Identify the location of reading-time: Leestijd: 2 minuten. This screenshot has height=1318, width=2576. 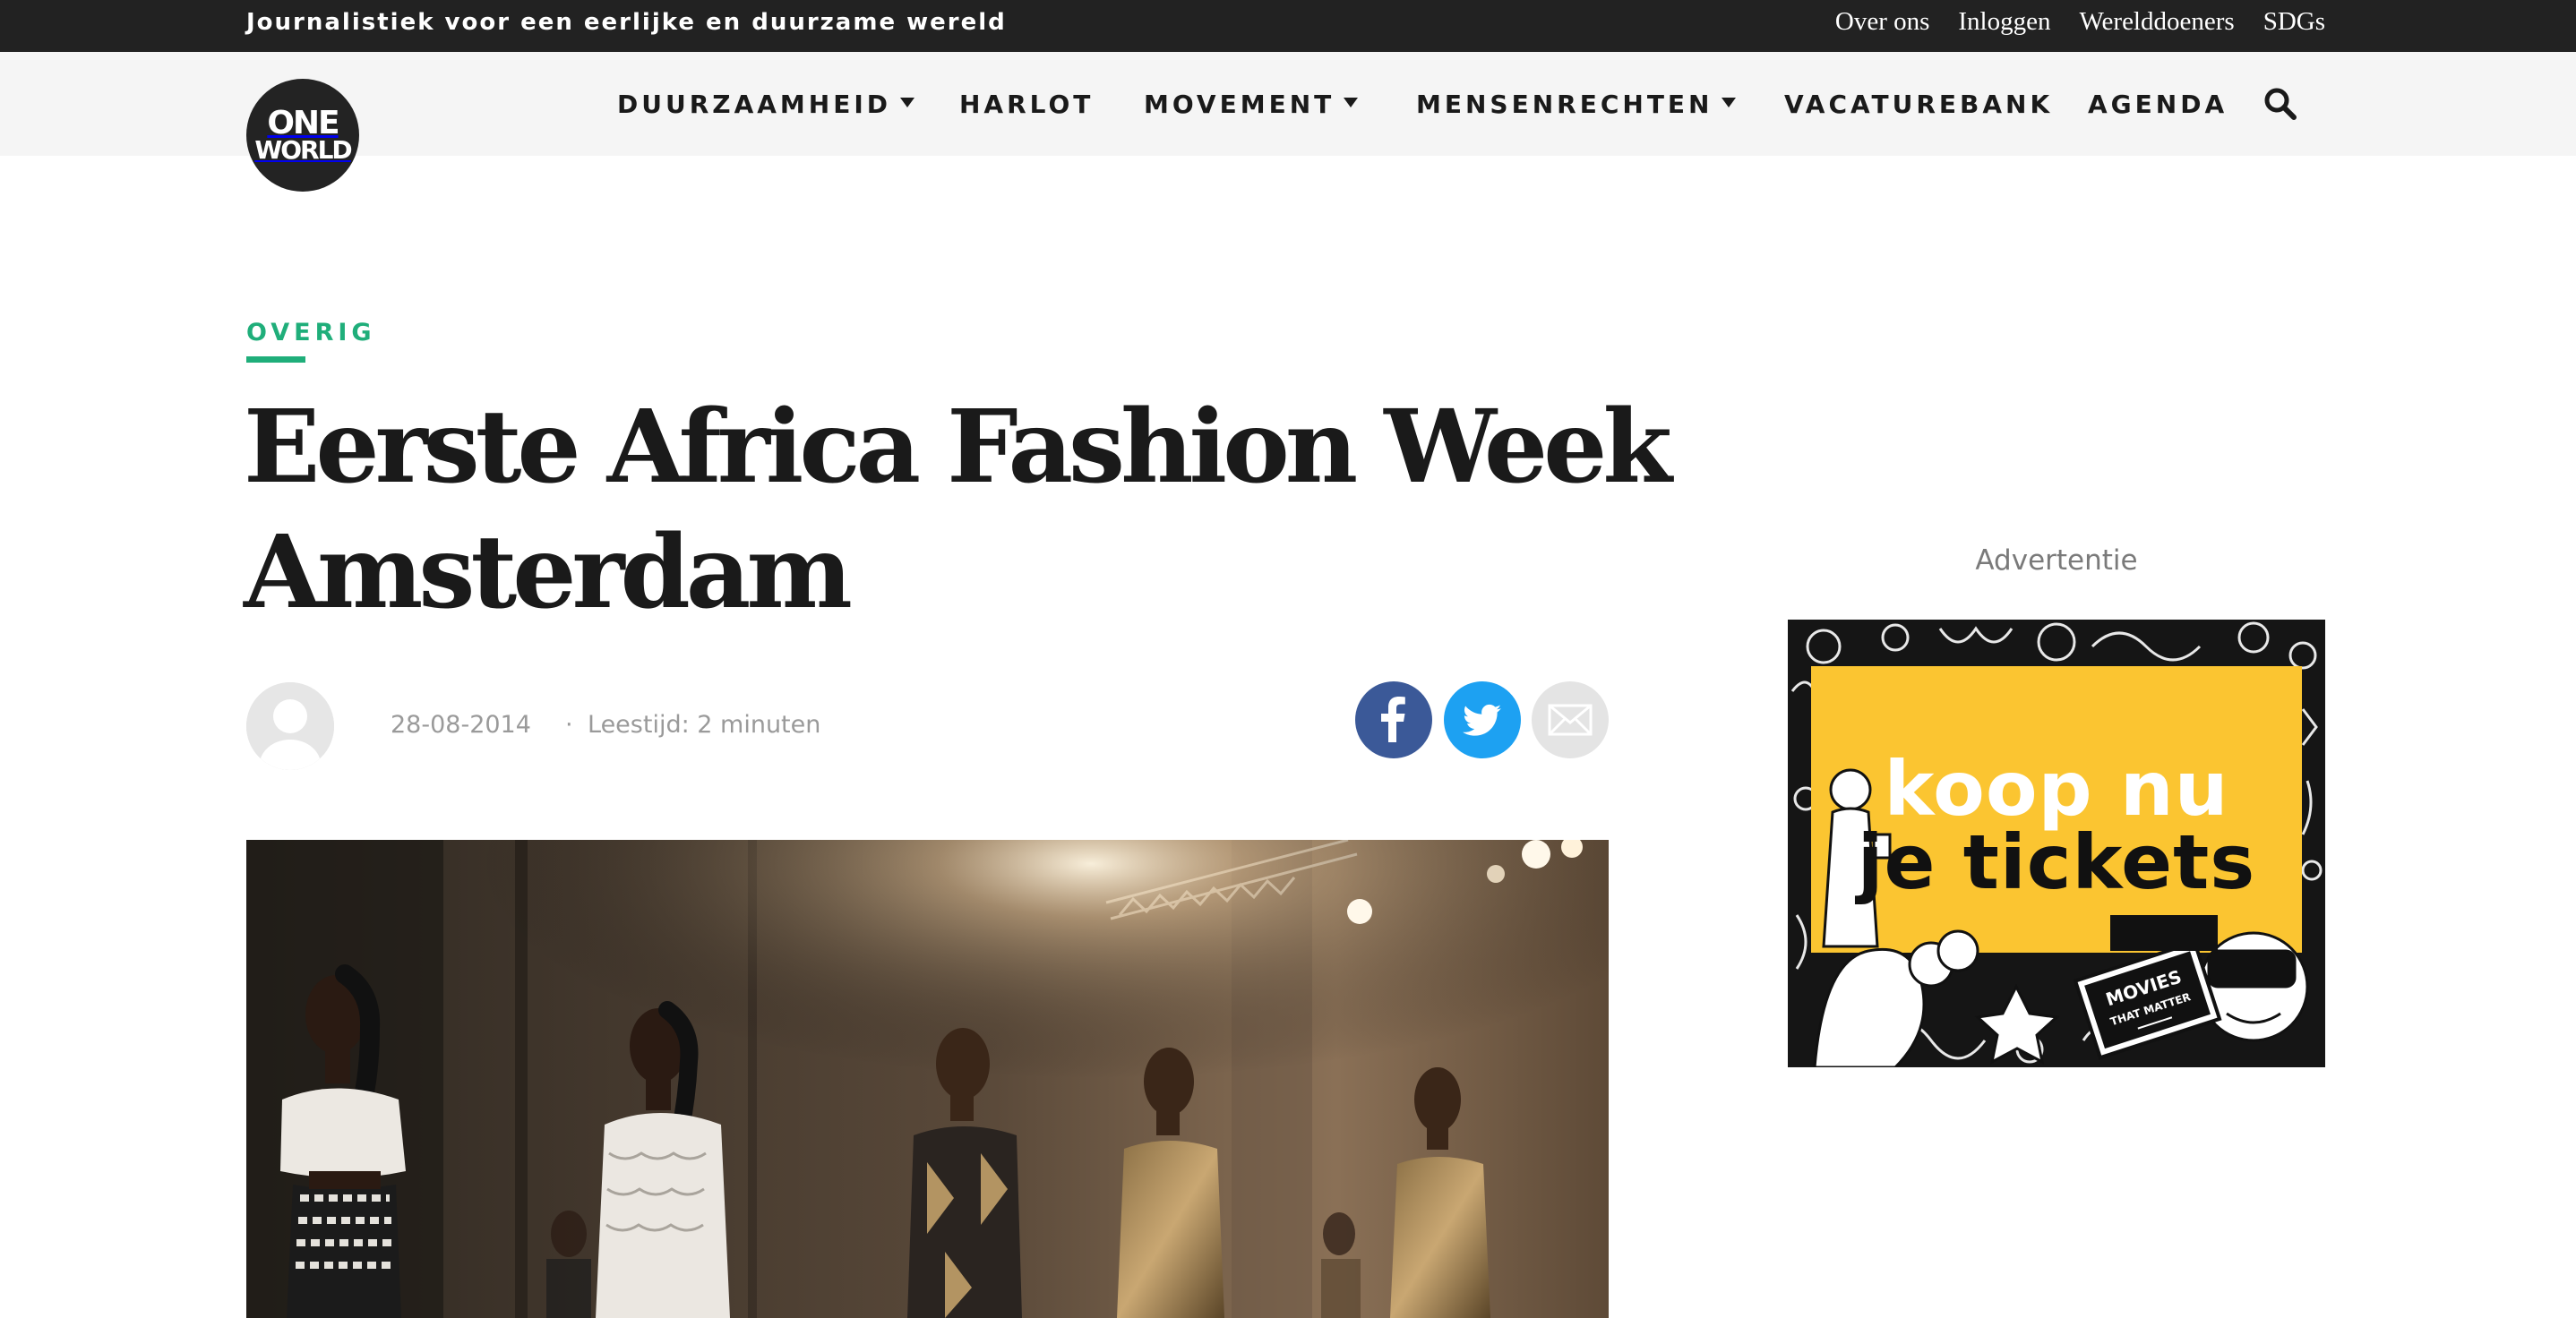
(704, 725).